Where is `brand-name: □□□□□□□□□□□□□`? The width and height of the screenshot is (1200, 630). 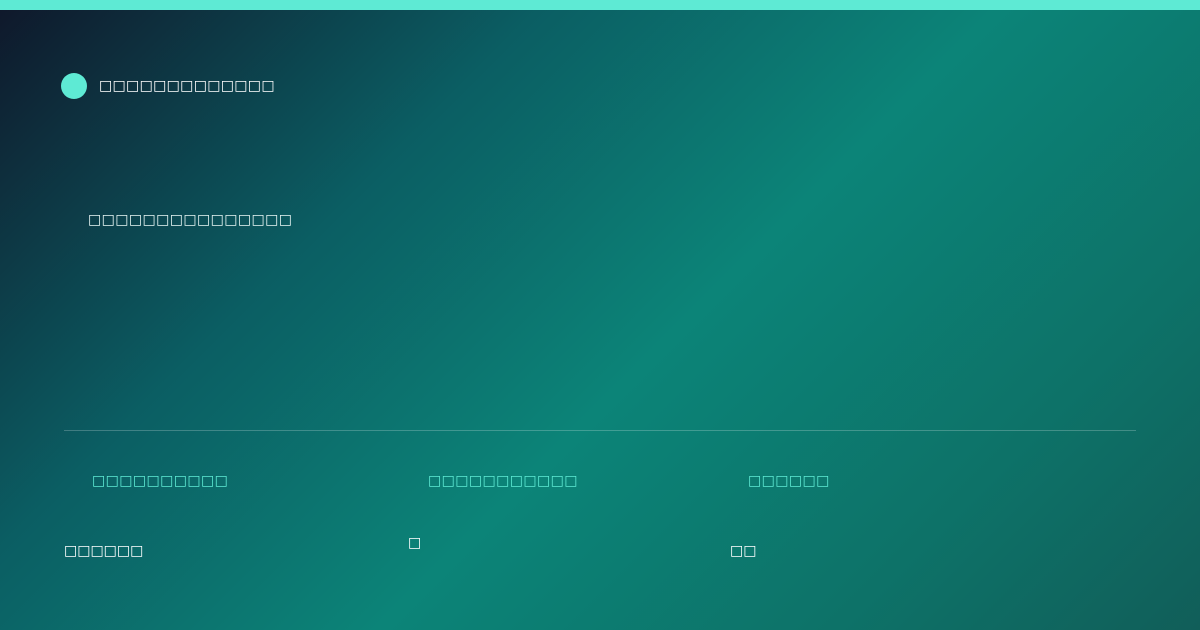
brand-name: □□□□□□□□□□□□□ is located at coordinates (187, 86).